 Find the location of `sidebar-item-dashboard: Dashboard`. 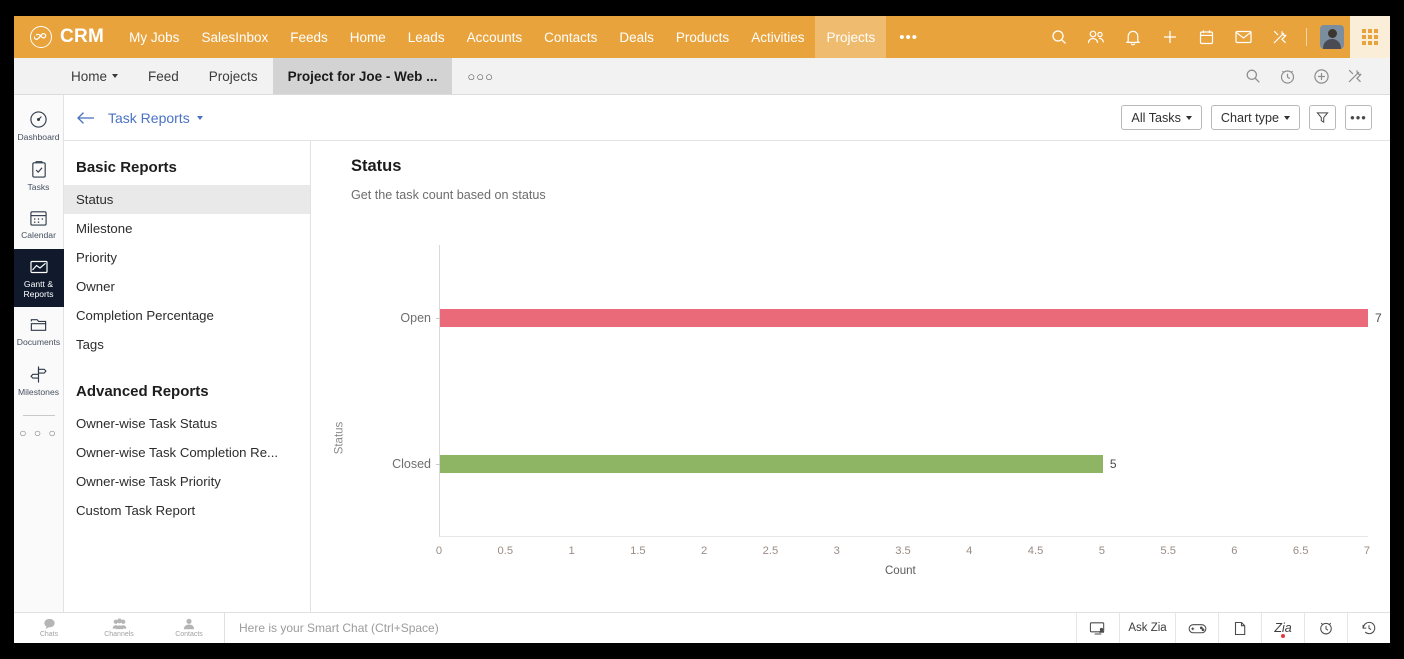

sidebar-item-dashboard: Dashboard is located at coordinates (39, 126).